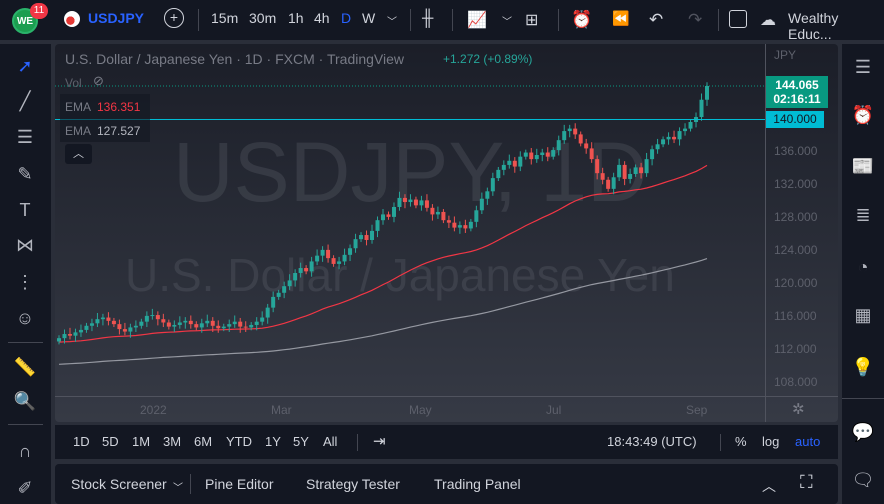 This screenshot has height=504, width=884. I want to click on interval-4h: 4h, so click(322, 18).